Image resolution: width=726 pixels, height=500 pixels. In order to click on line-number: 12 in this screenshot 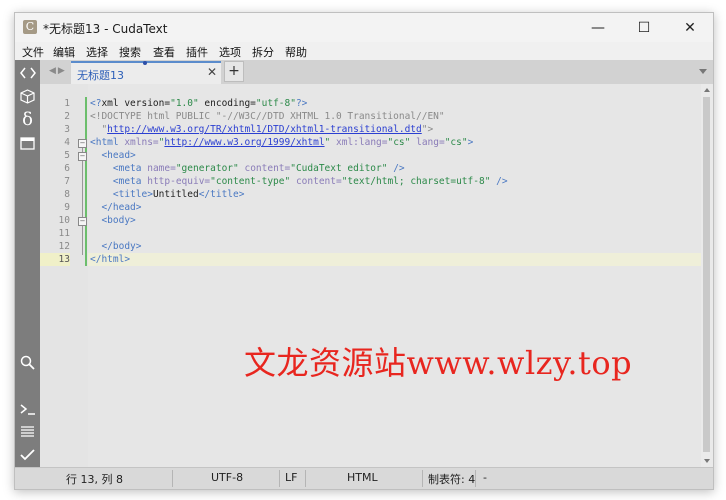, I will do `click(64, 246)`.